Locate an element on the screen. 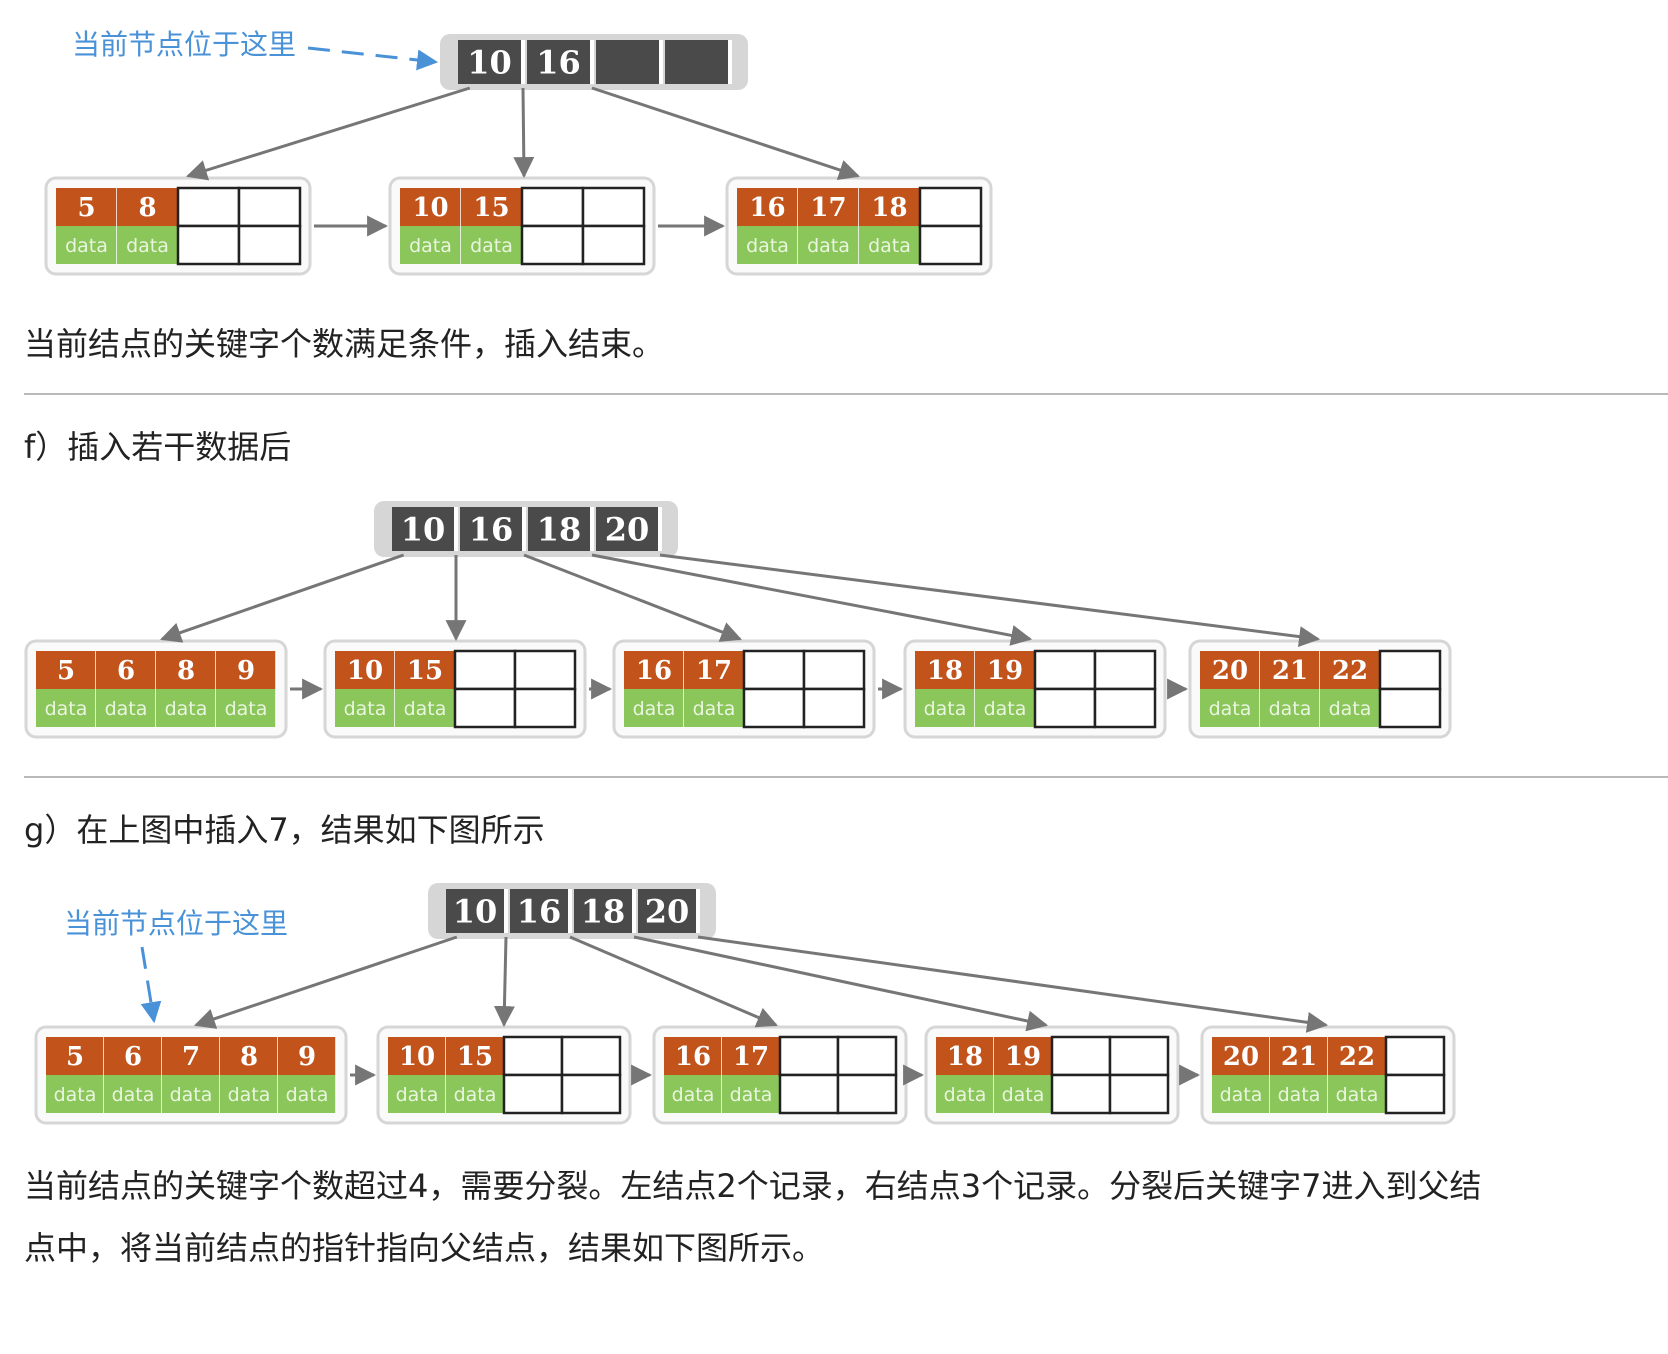  paragraph-insert-finished: 当前结点的关键字个数满足条件，插入结束。 is located at coordinates (344, 344).